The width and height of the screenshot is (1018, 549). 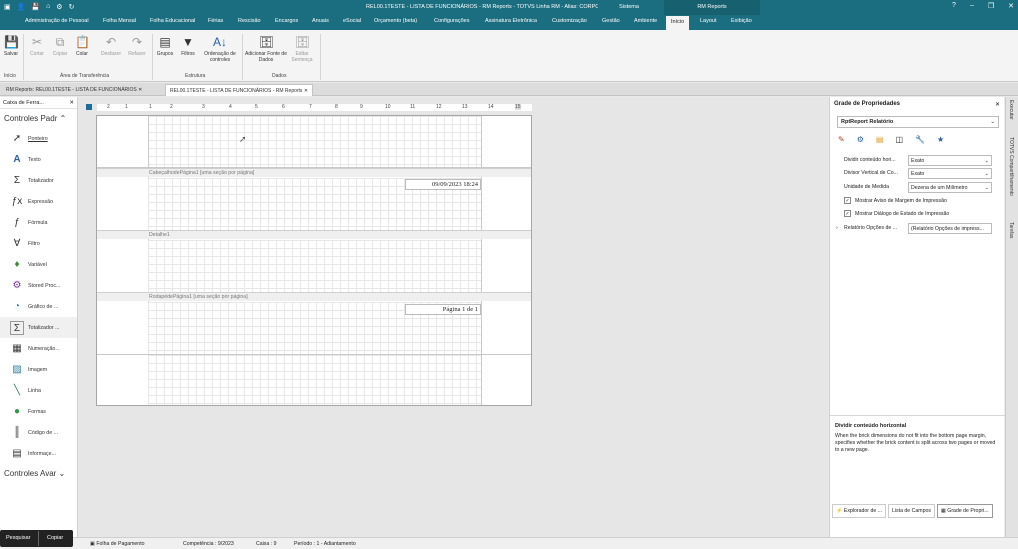 I want to click on bottom-margin-band, so click(x=314, y=380).